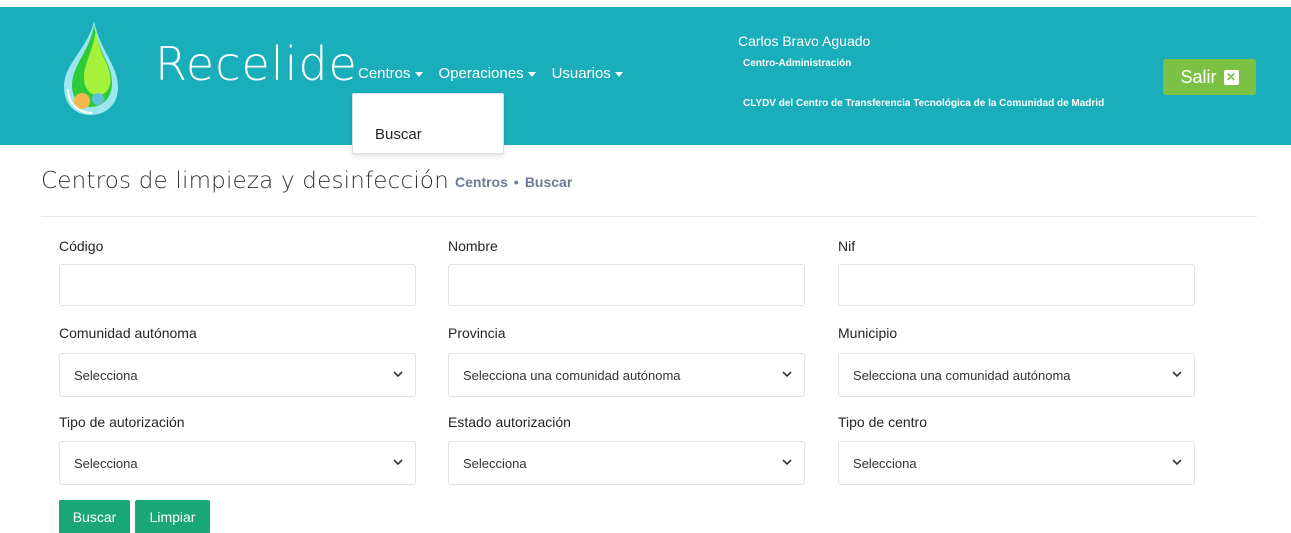  I want to click on tipo-autorizacion-select: Selecciona, so click(237, 463).